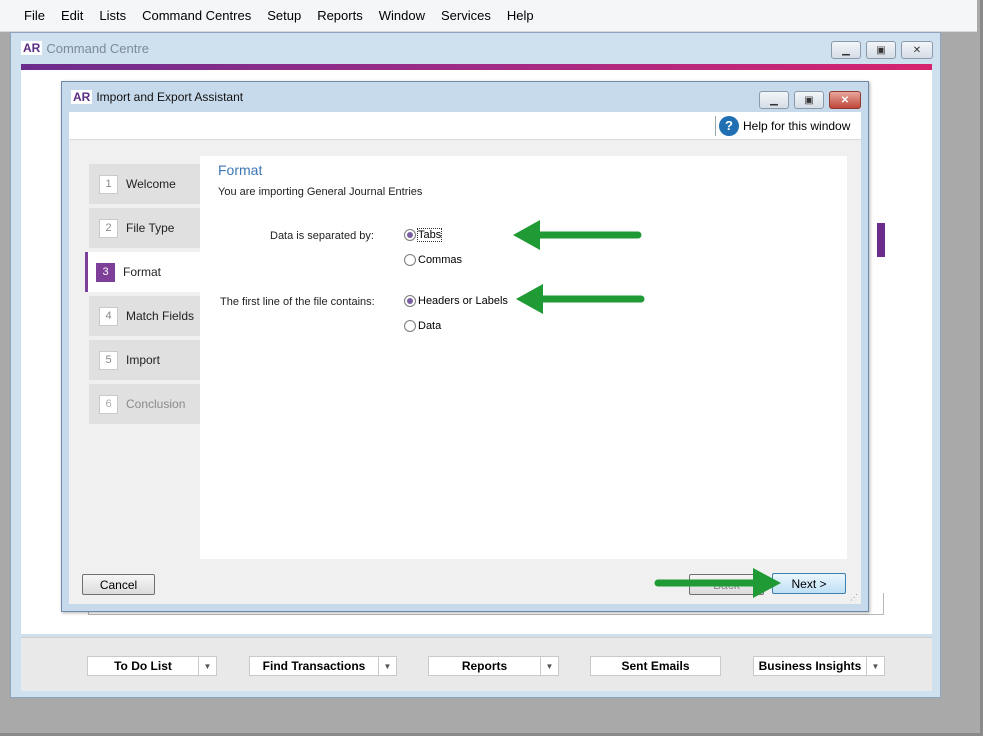 This screenshot has width=983, height=736. What do you see at coordinates (430, 326) in the screenshot?
I see `data-radio-label: Data` at bounding box center [430, 326].